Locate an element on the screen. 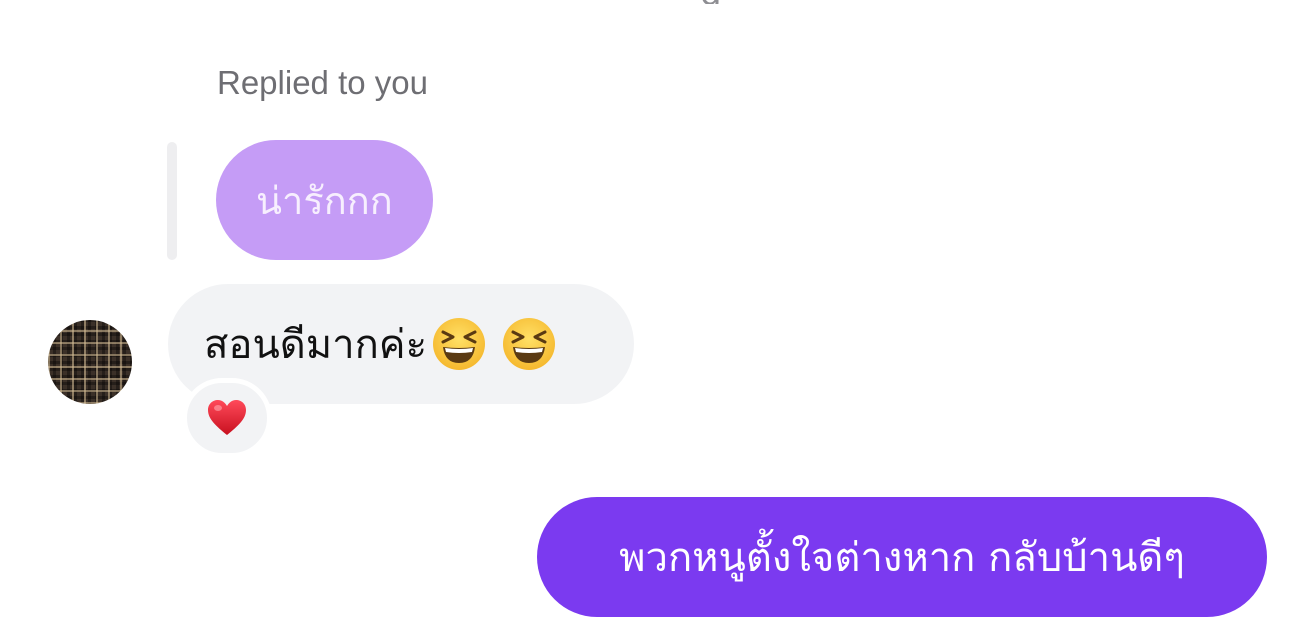 The image size is (1290, 626). quoted-message-text: น่ารักกก is located at coordinates (324, 200).